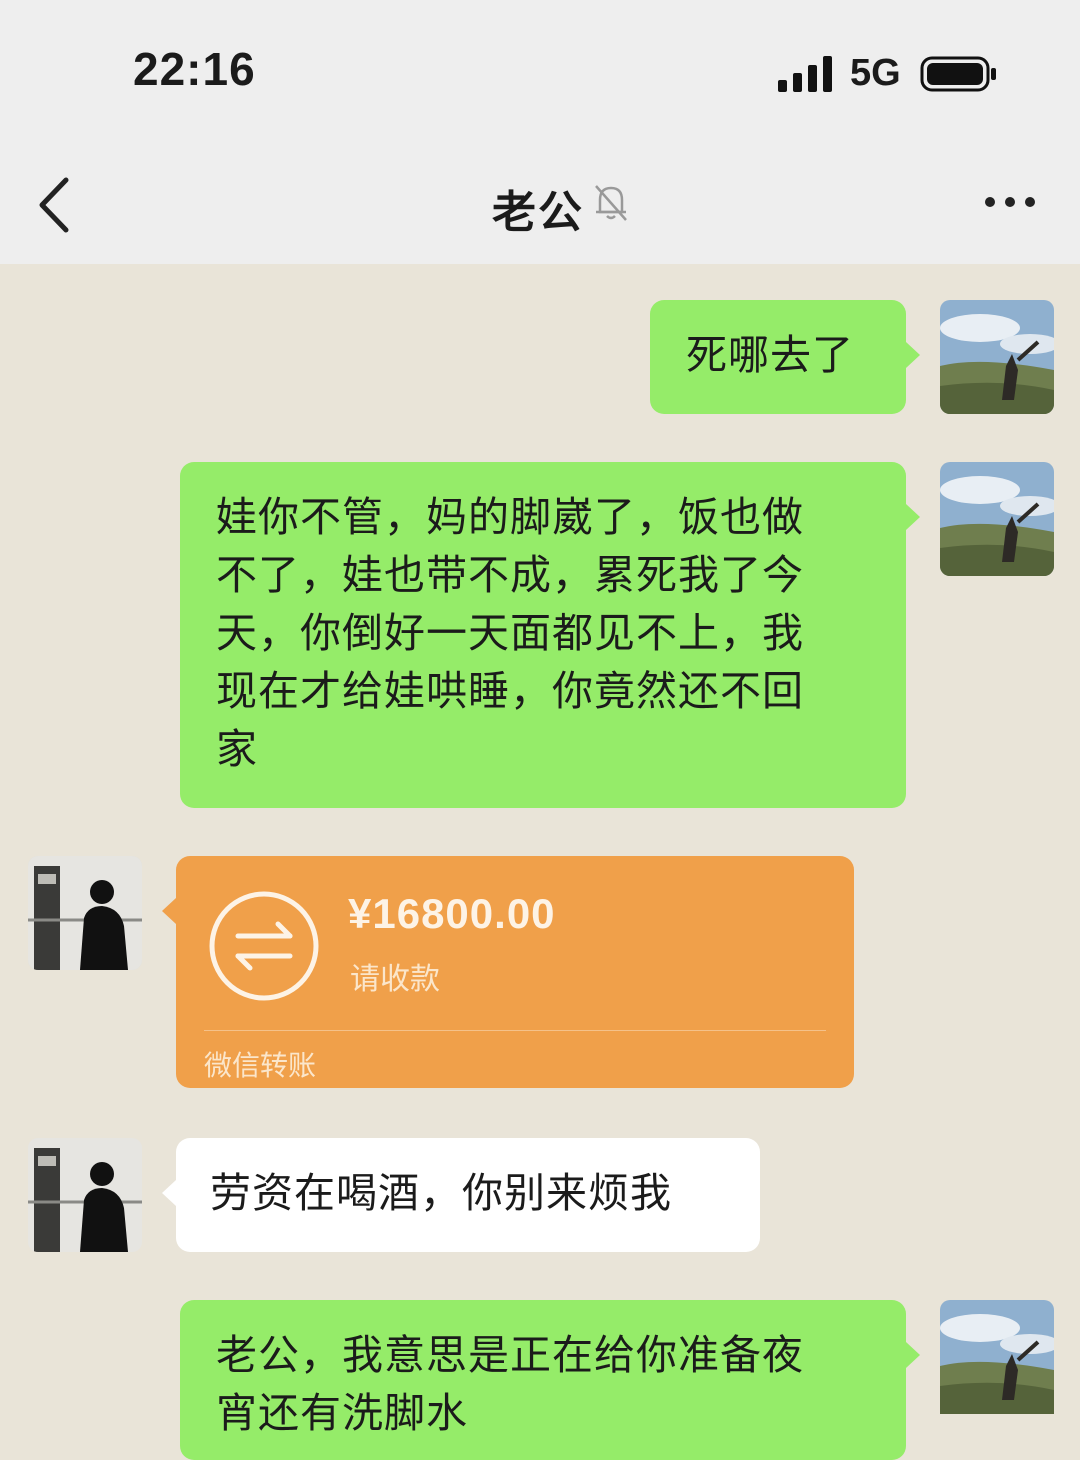 The height and width of the screenshot is (1460, 1080). Describe the element at coordinates (441, 1193) in the screenshot. I see `message-text: 劳资在喝酒，你别来烦我` at that location.